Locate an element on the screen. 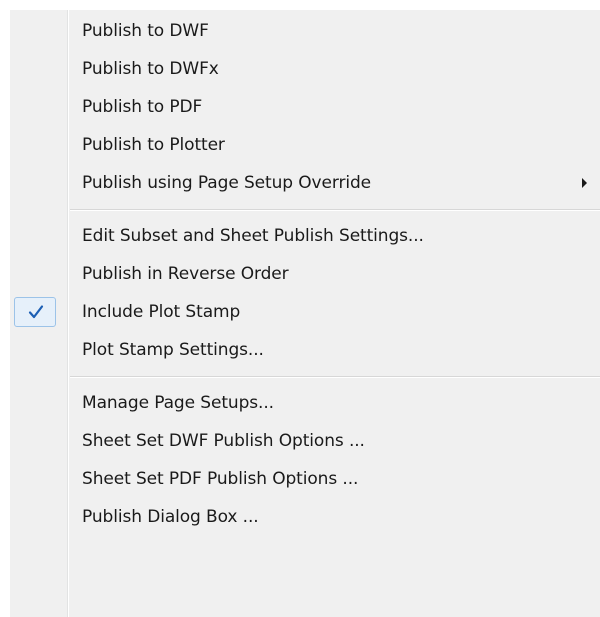  menu-item-label: Publish to DWFx is located at coordinates (150, 69).